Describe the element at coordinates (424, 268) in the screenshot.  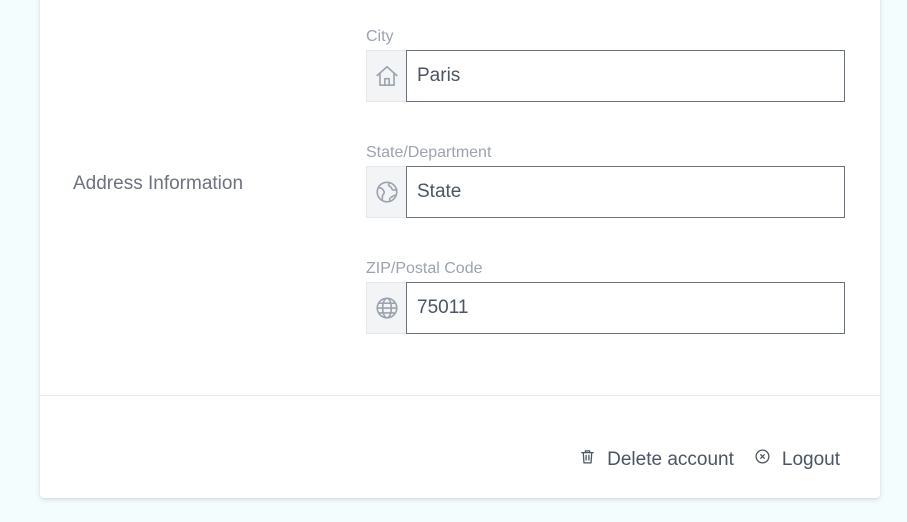
I see `zip-label: ZIP/Postal Code` at that location.